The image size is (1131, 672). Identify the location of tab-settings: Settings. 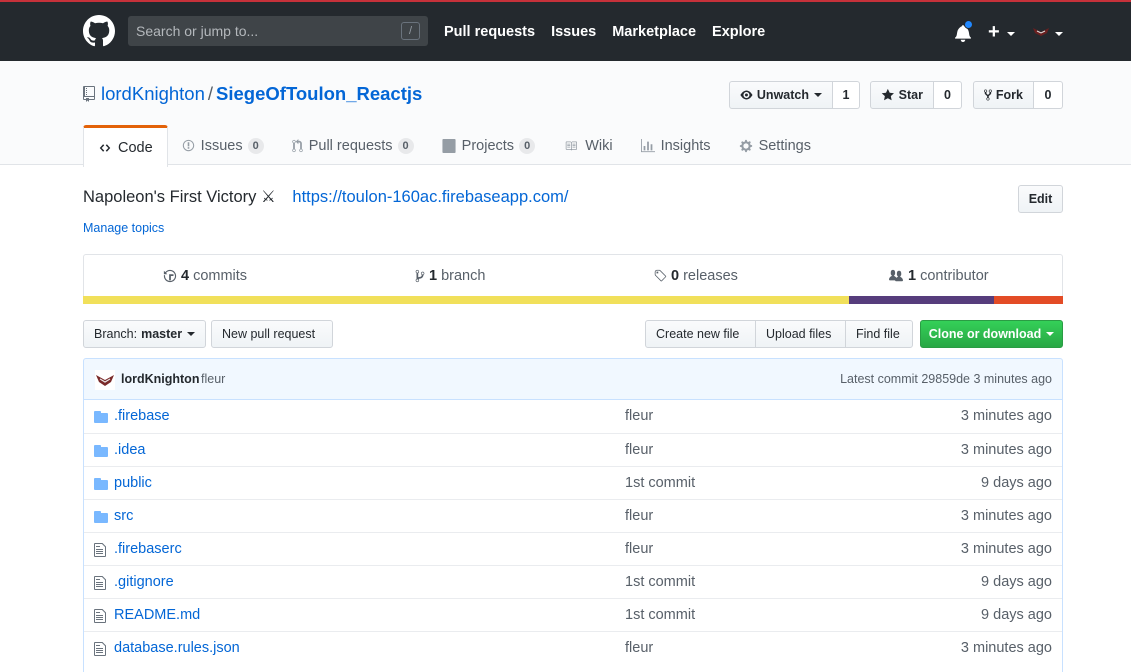
(775, 145).